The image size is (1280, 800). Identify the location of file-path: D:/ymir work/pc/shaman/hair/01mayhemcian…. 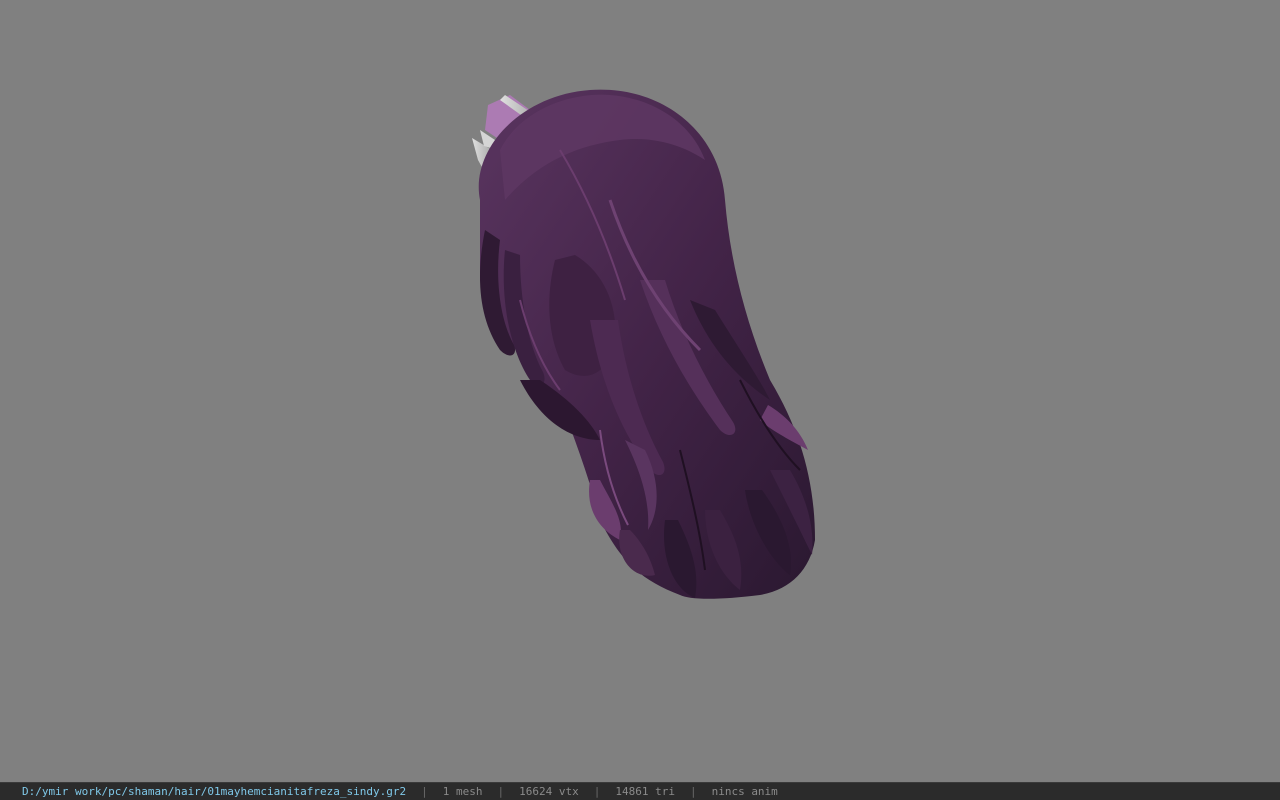
(214, 791).